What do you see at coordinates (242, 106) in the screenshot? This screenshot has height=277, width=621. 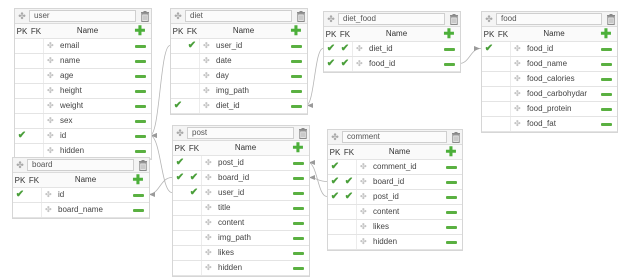 I see `field-name: ✤ diet_id` at bounding box center [242, 106].